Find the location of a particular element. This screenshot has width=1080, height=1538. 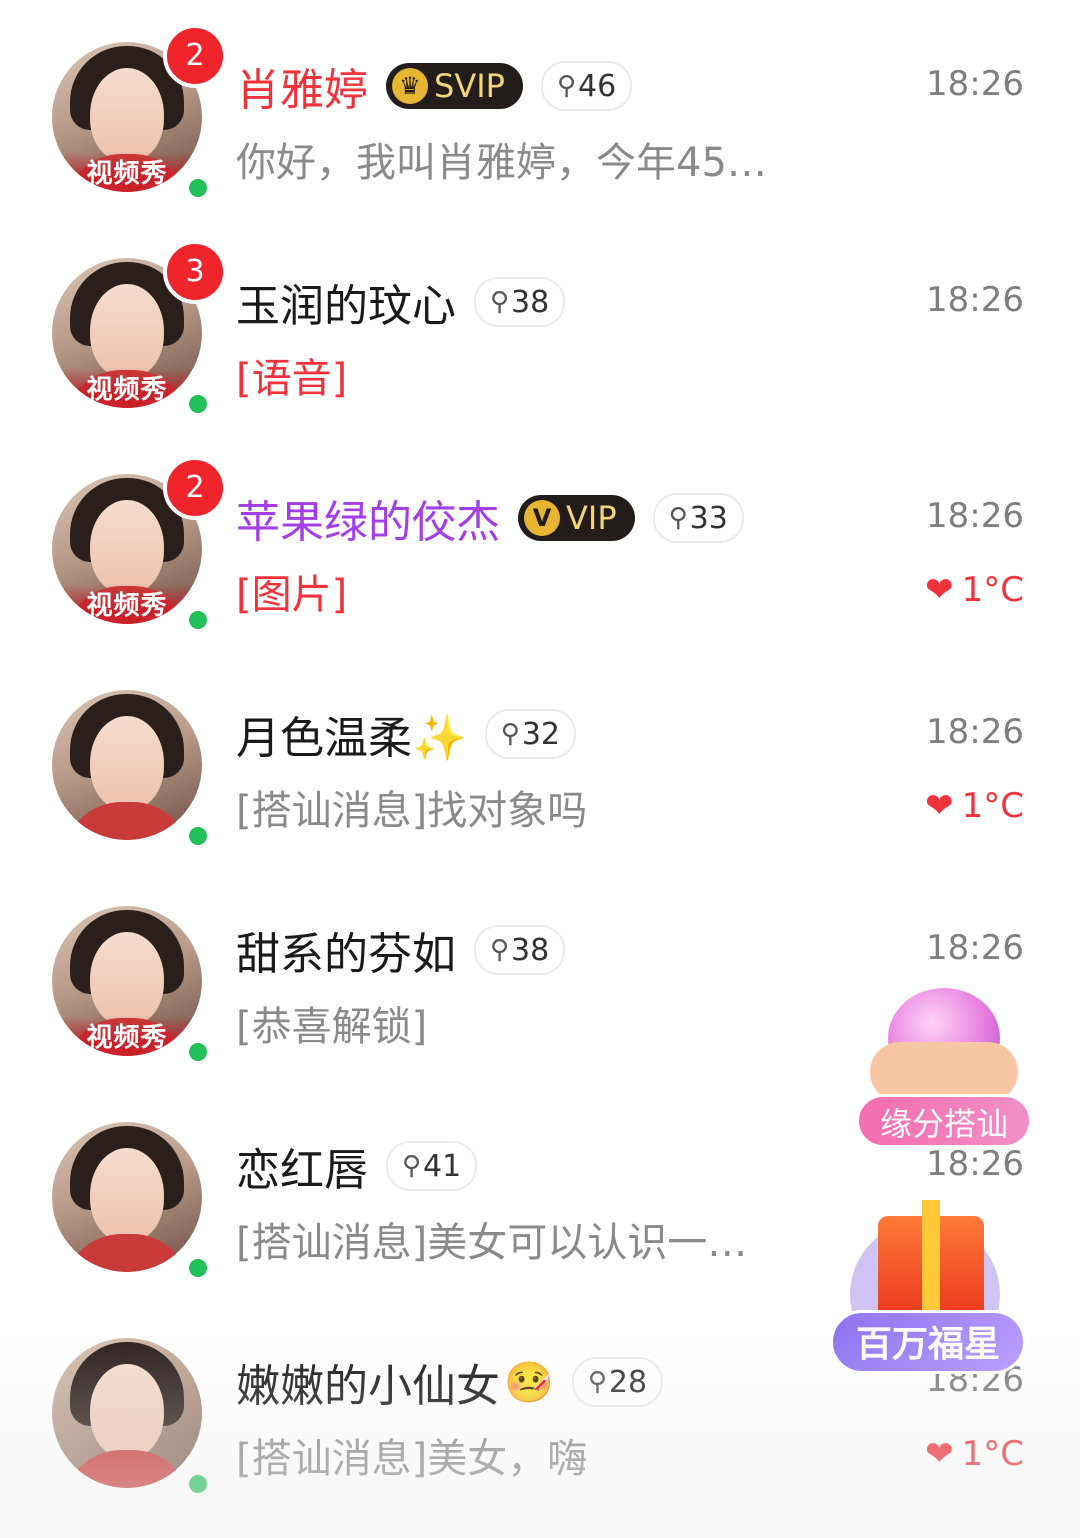

avatar: 视频秀 is located at coordinates (127, 981).